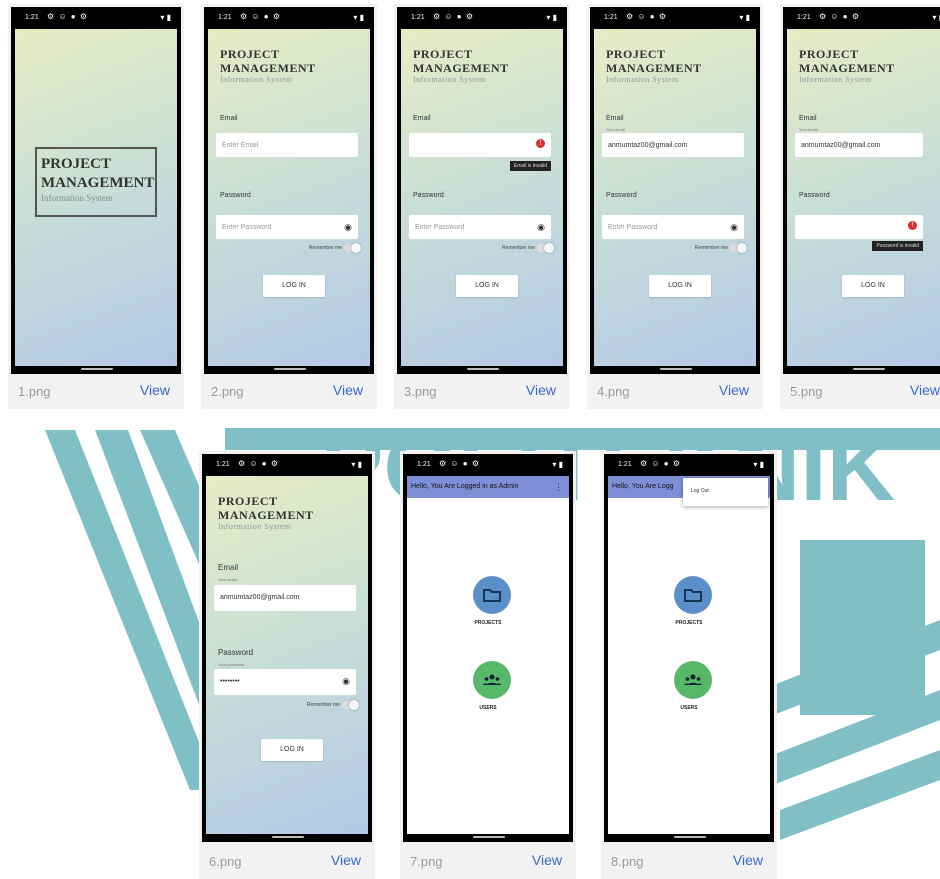  Describe the element at coordinates (558, 487) in the screenshot. I see `more-vert-icon: ⋮` at that location.